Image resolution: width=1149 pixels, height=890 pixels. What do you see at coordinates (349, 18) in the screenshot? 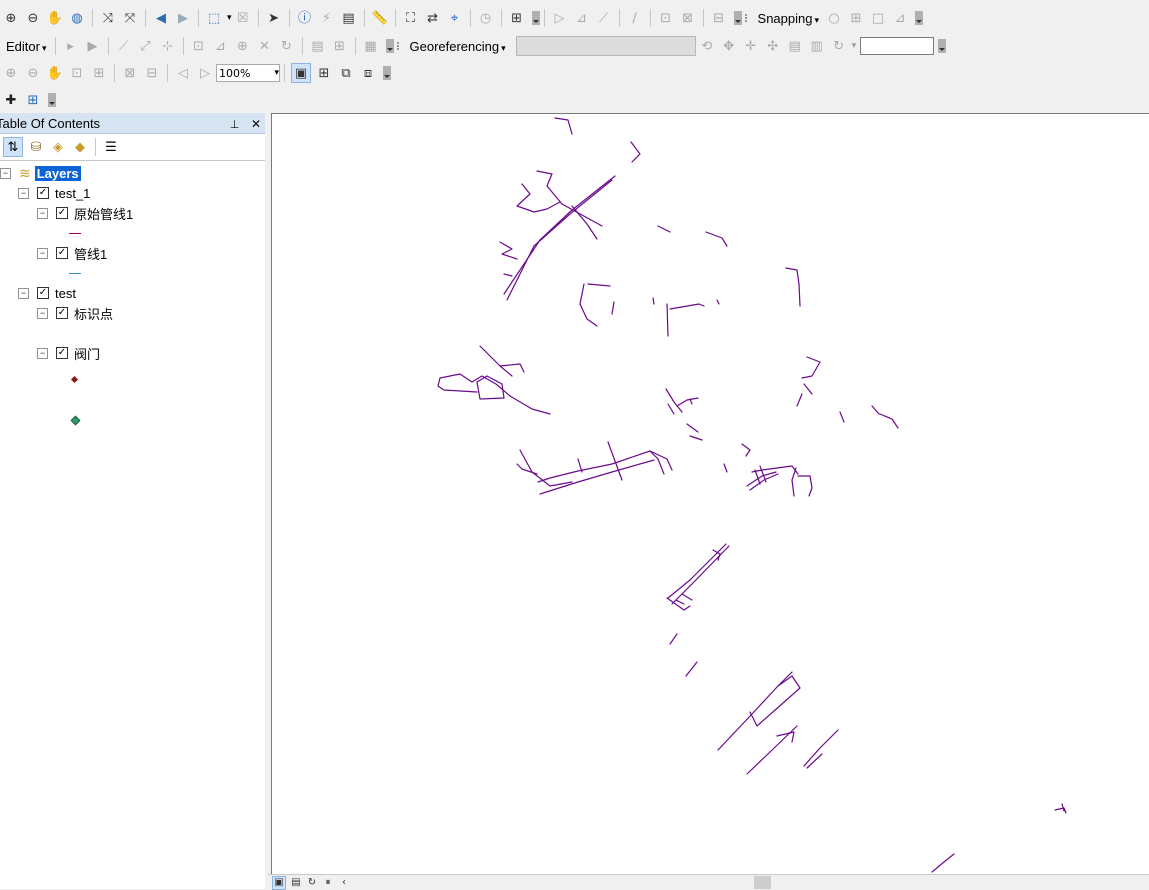
I see `html-popup-icon: ▤` at bounding box center [349, 18].